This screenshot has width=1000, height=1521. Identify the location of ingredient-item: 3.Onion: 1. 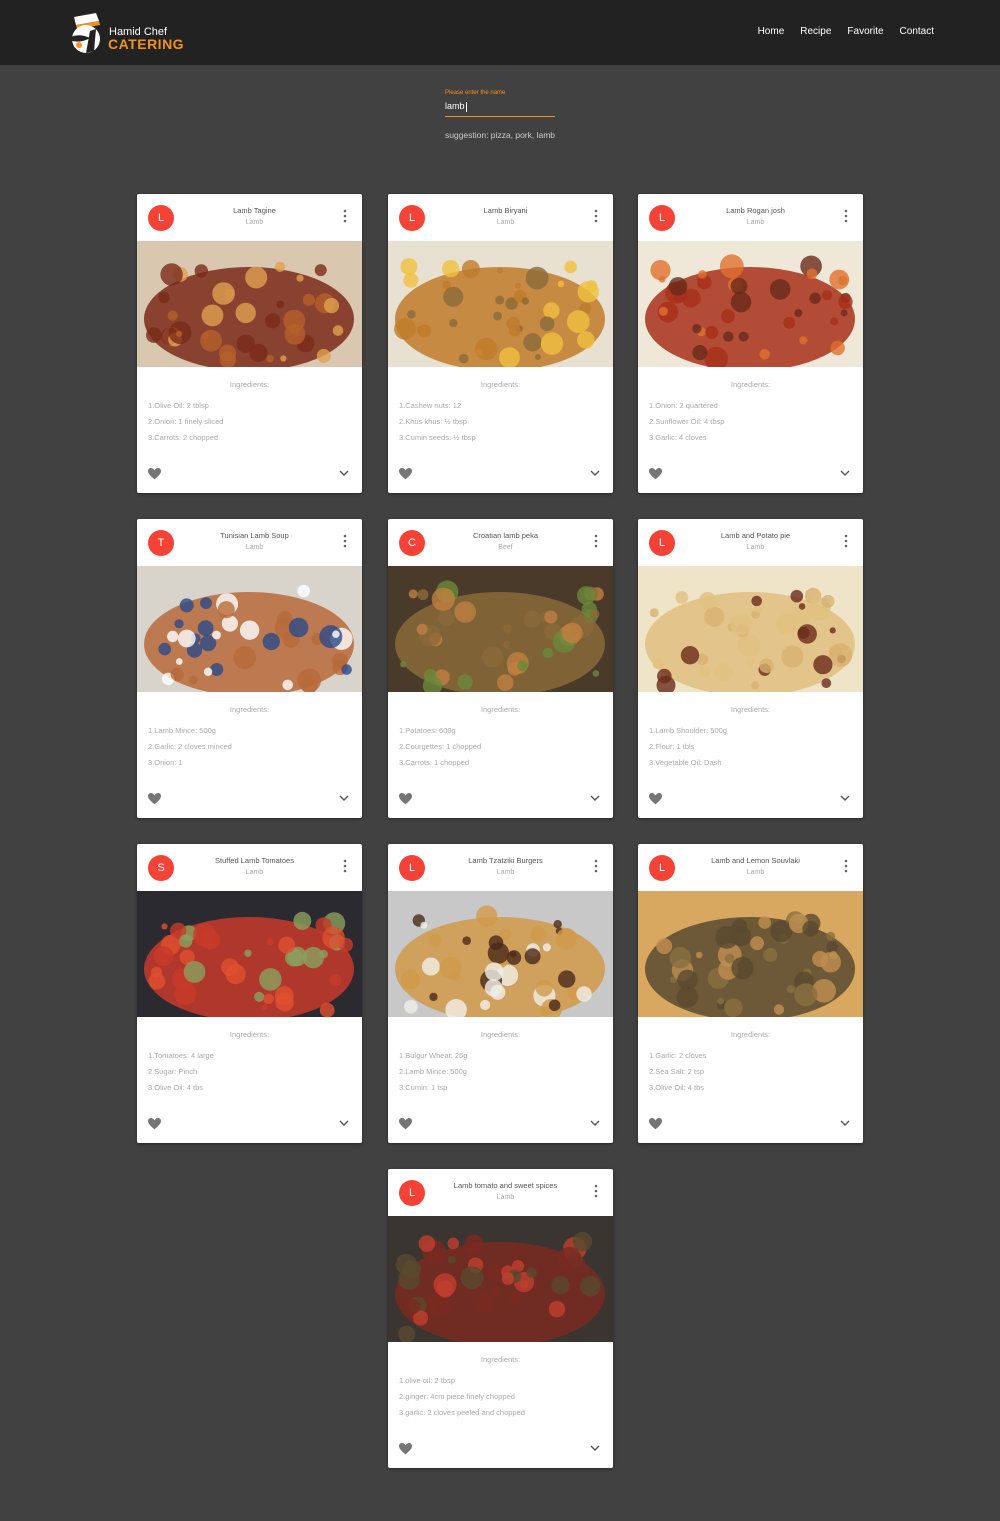
(165, 762).